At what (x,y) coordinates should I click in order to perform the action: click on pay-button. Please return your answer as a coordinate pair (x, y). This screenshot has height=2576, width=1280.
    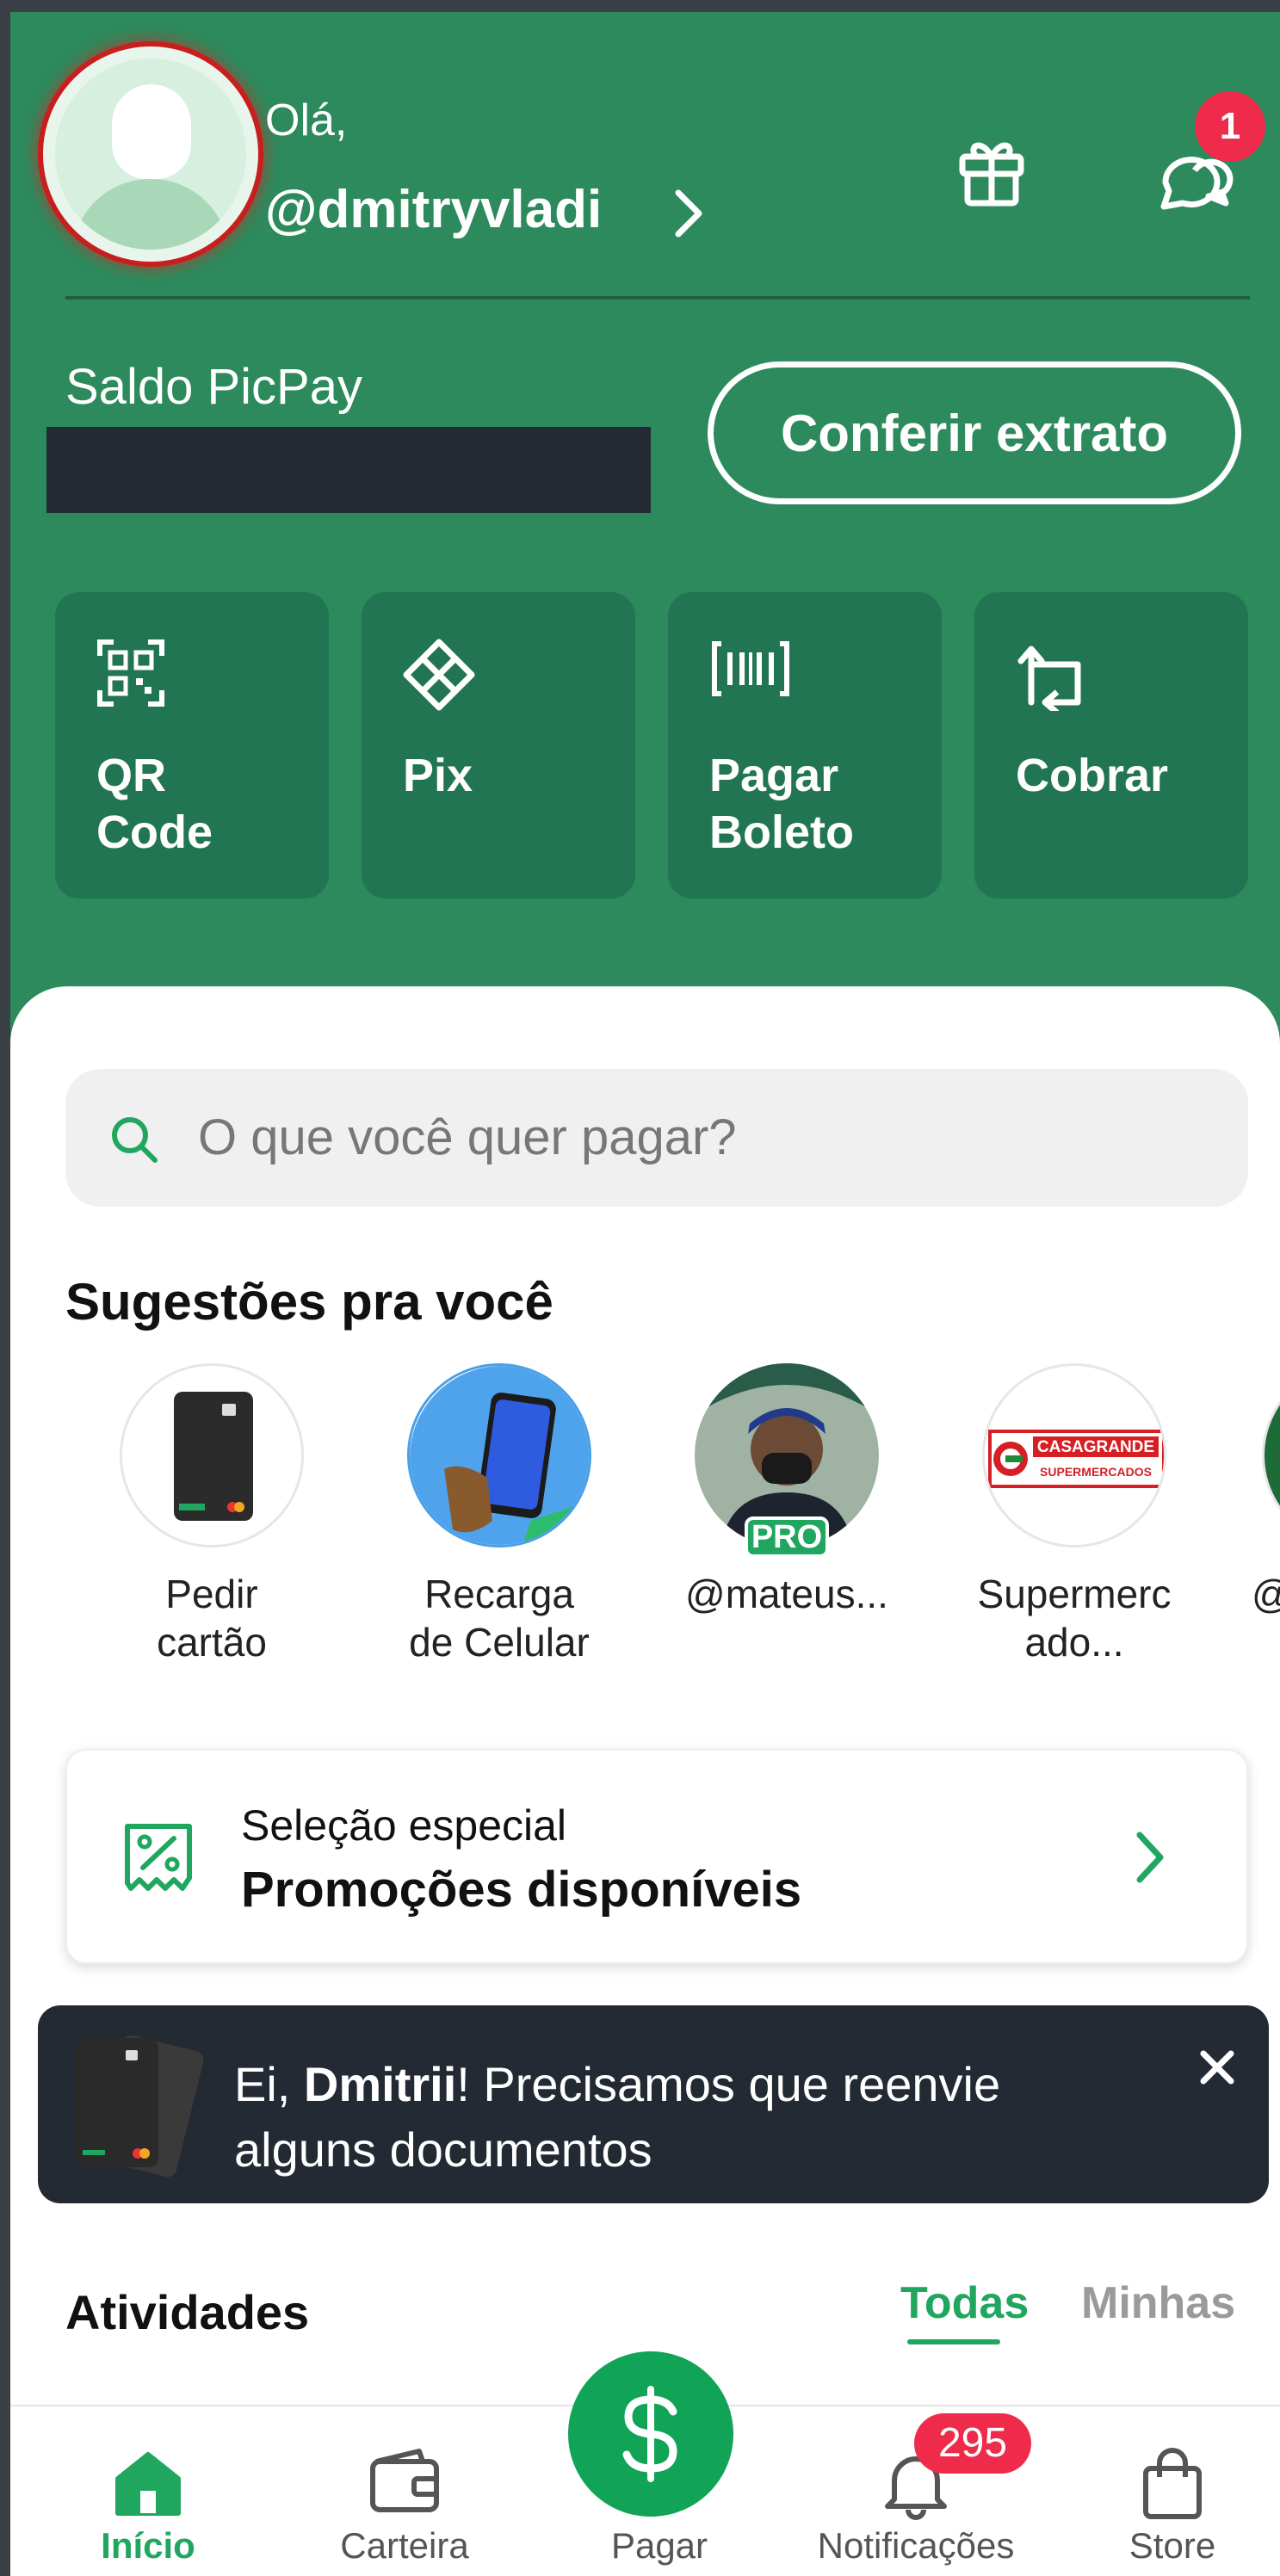
    Looking at the image, I should click on (650, 2434).